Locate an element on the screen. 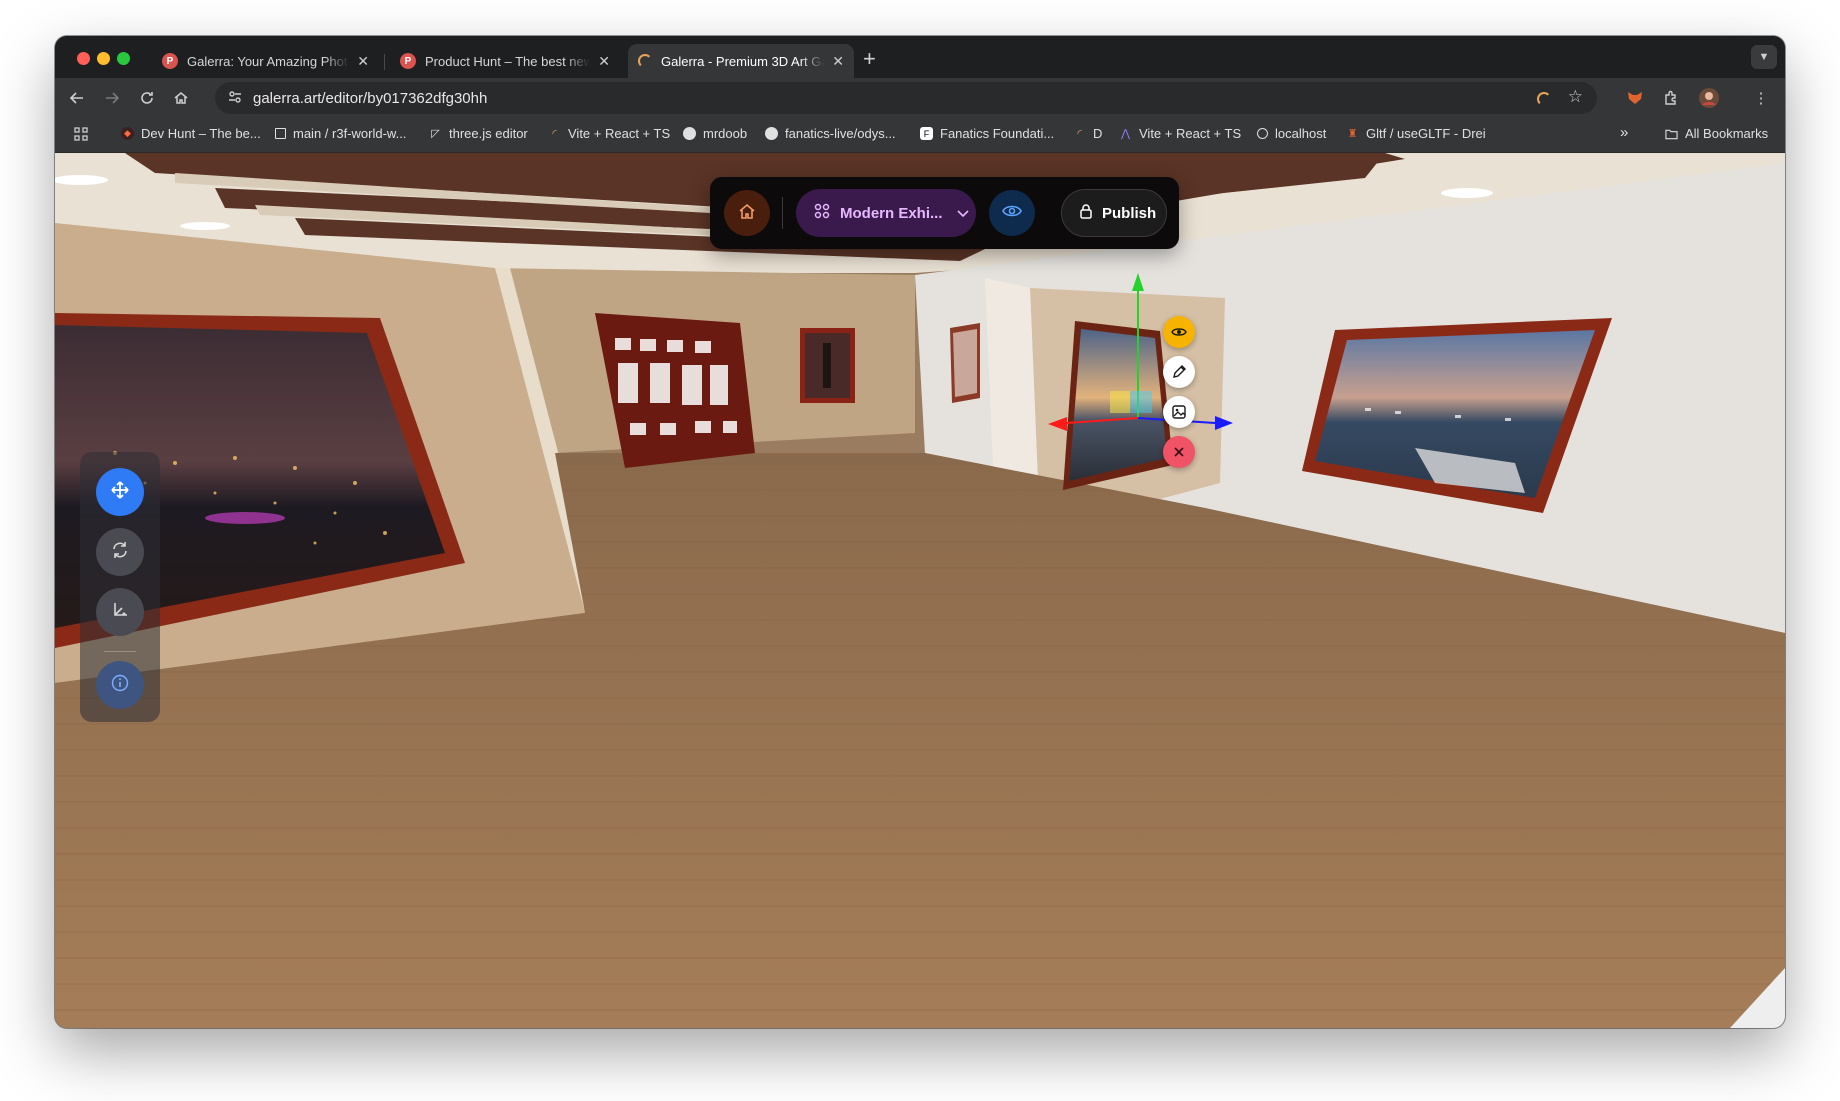  tab-title: Galerra - Premium 3D Art Gallery is located at coordinates (742, 61).